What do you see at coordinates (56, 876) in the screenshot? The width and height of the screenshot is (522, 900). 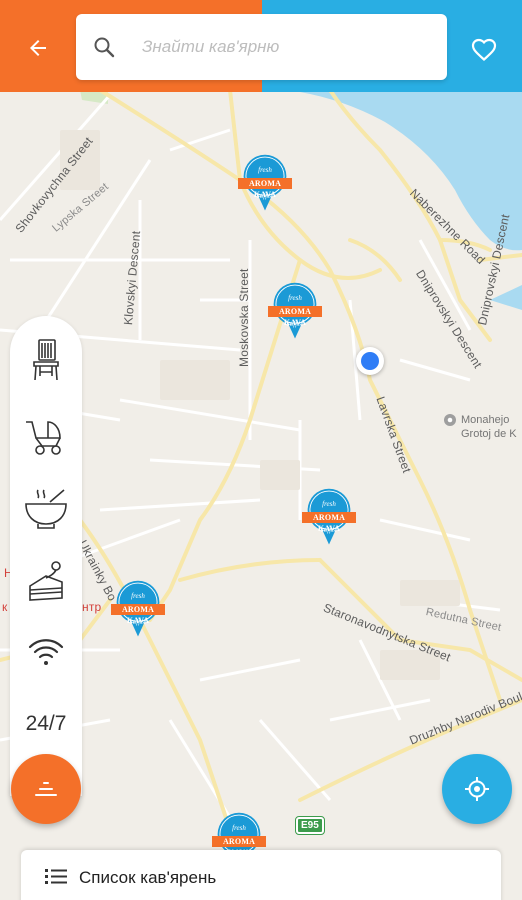 I see `list-icon` at bounding box center [56, 876].